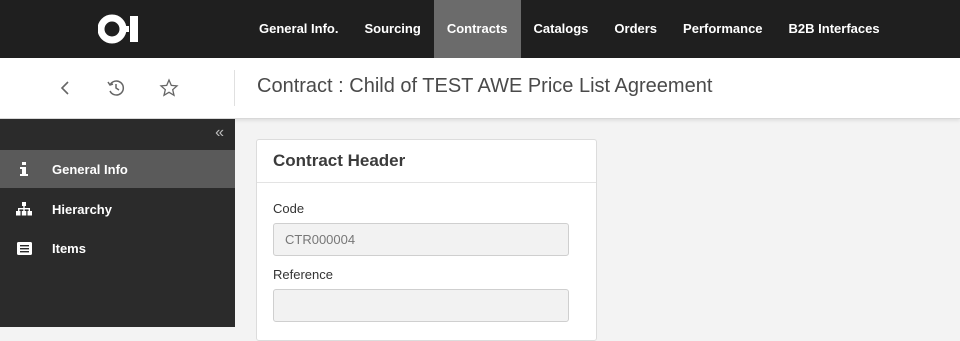 This screenshot has height=341, width=960. What do you see at coordinates (477, 29) in the screenshot?
I see `nav-contracts: Contracts` at bounding box center [477, 29].